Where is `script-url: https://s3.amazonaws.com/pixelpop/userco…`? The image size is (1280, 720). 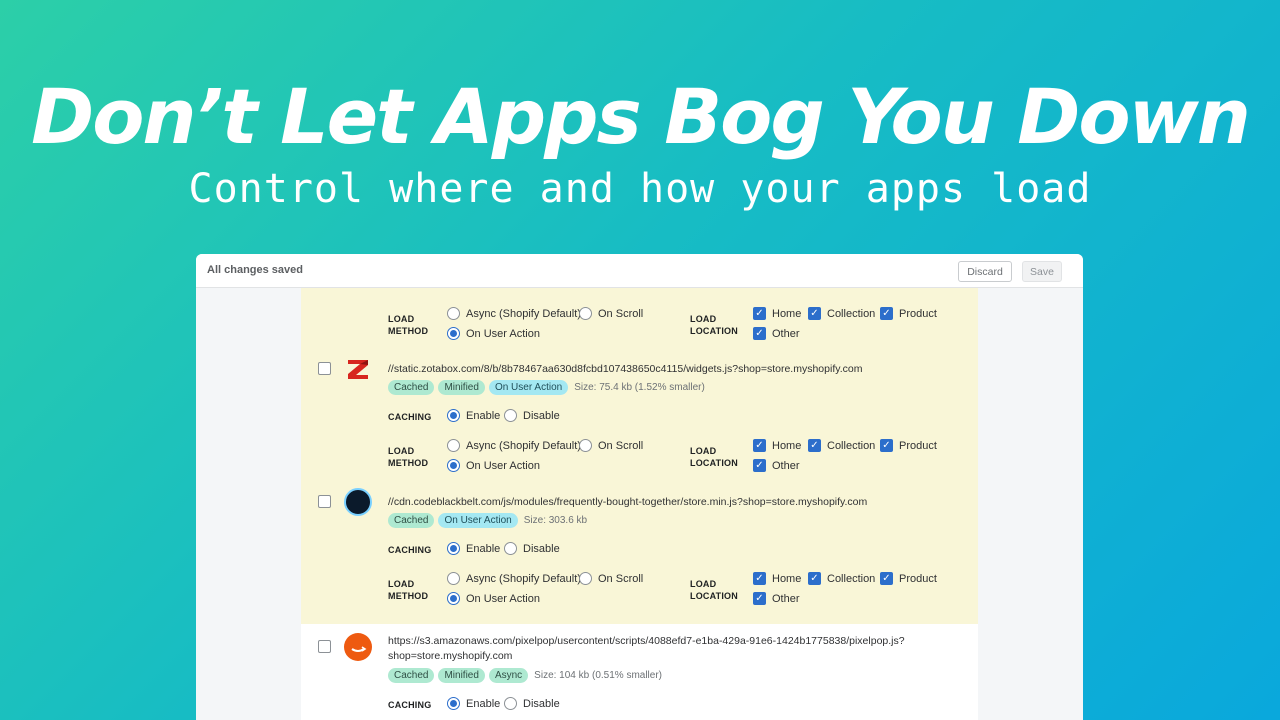 script-url: https://s3.amazonaws.com/pixelpop/userco… is located at coordinates (646, 648).